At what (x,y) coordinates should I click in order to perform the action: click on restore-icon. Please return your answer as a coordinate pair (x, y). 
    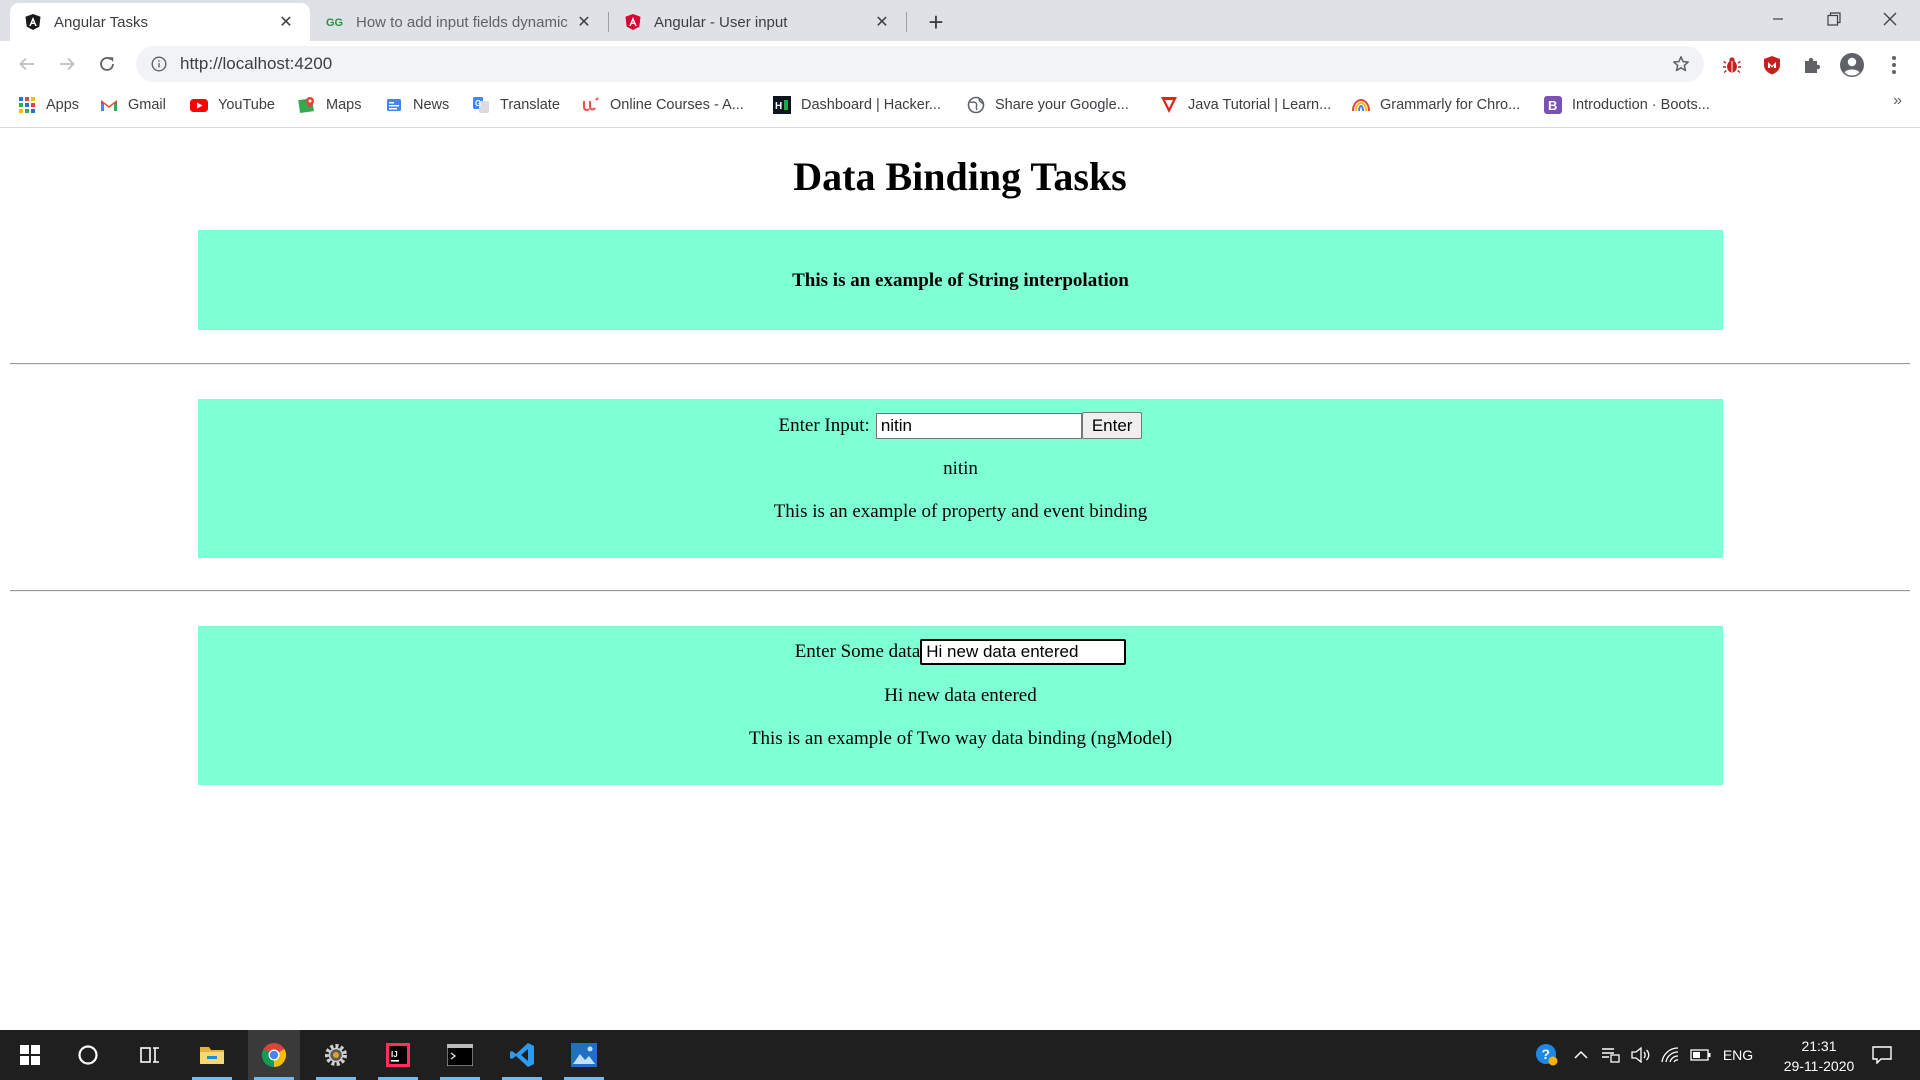
    Looking at the image, I should click on (1834, 19).